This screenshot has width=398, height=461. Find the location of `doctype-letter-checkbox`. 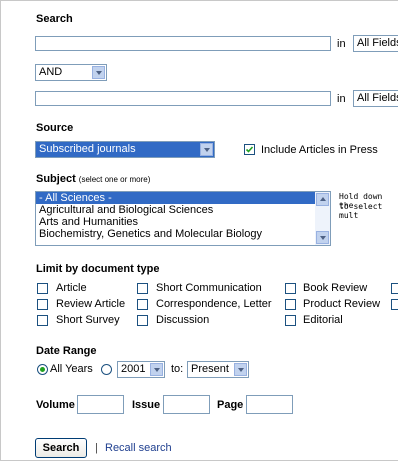

doctype-letter-checkbox is located at coordinates (142, 304).